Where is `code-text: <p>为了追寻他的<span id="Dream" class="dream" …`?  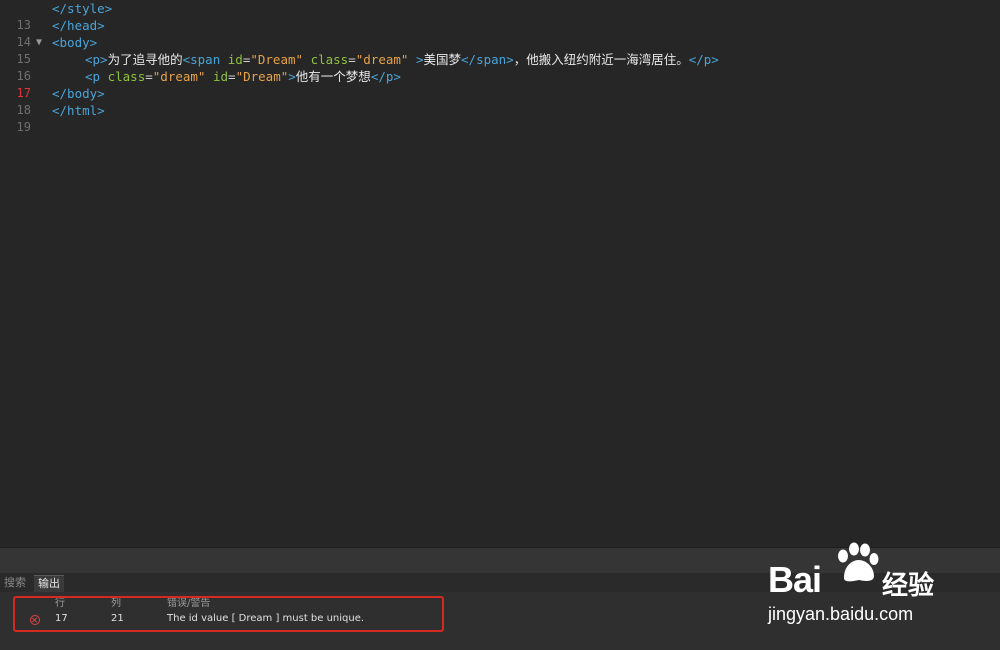 code-text: <p>为了追寻他的<span id="Dream" class="dream" … is located at coordinates (402, 59).